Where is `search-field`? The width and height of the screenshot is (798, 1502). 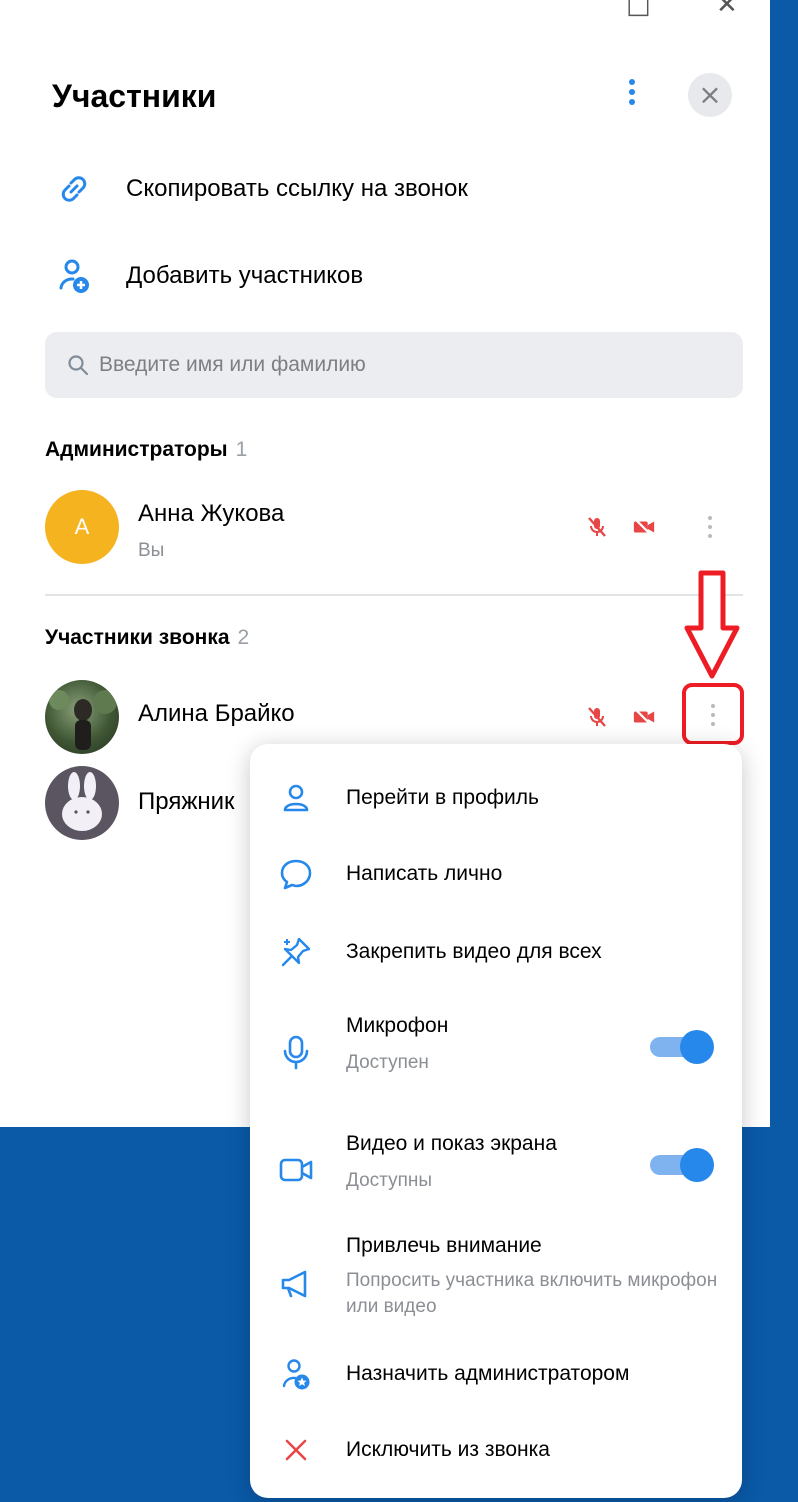
search-field is located at coordinates (394, 365).